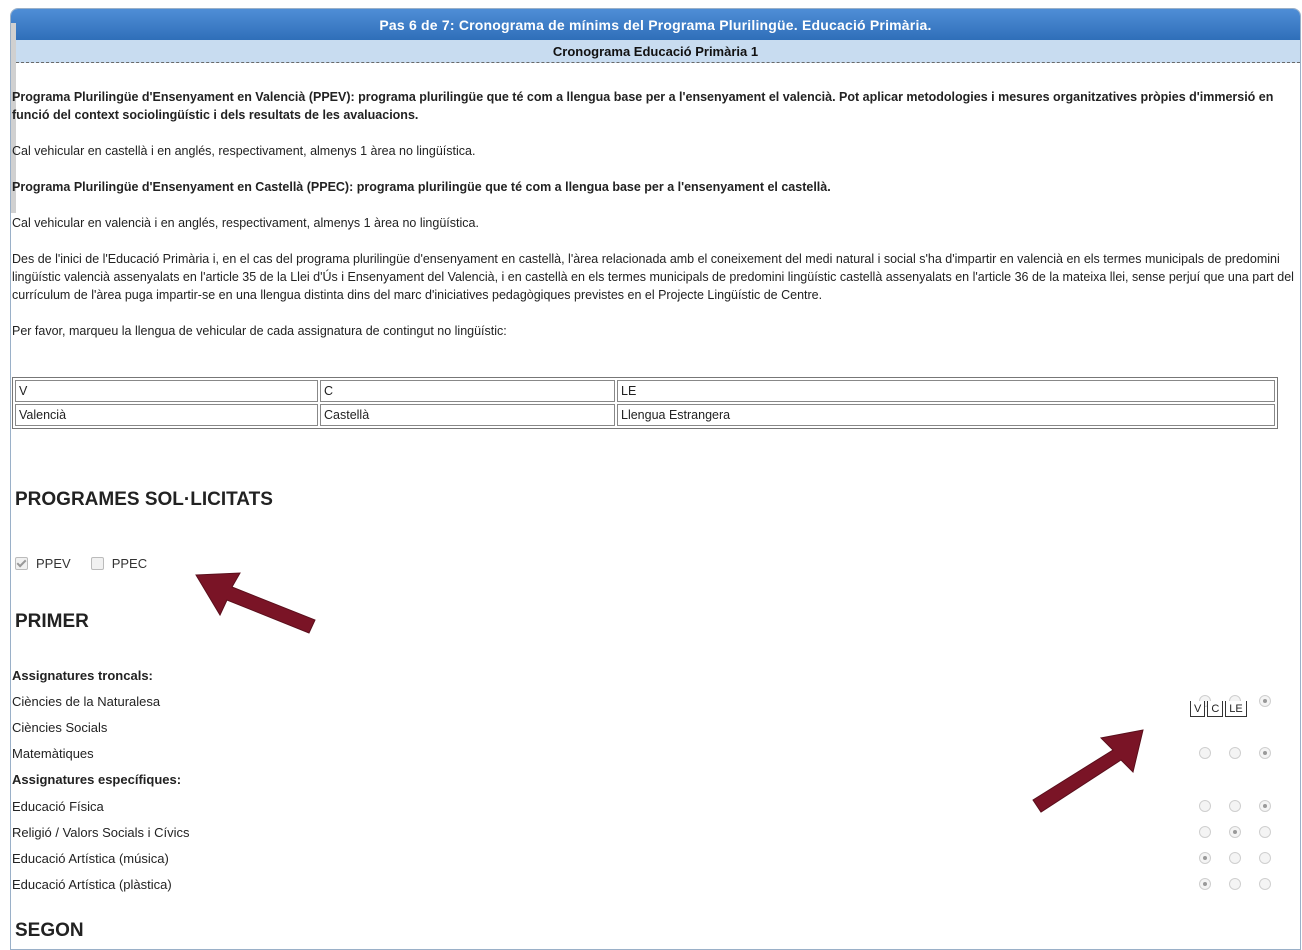 Image resolution: width=1302 pixels, height=950 pixels. What do you see at coordinates (82, 675) in the screenshot?
I see `troncals-heading: Assignatures troncals:` at bounding box center [82, 675].